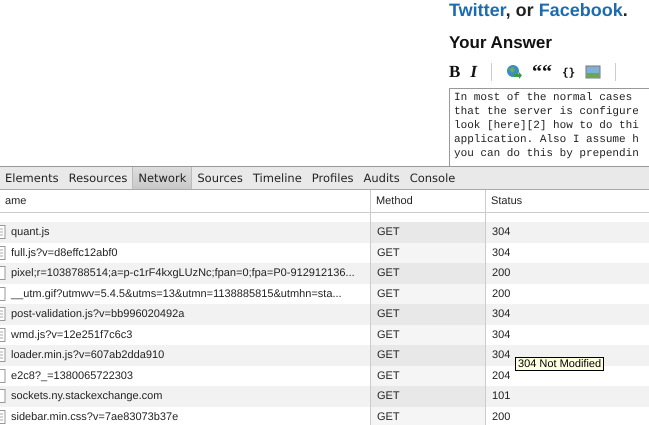  I want to click on column-header: ame, so click(185, 201).